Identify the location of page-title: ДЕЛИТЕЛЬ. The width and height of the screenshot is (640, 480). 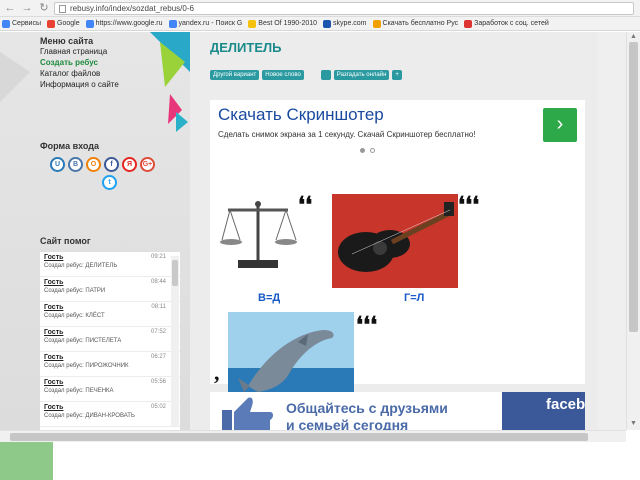
(246, 47).